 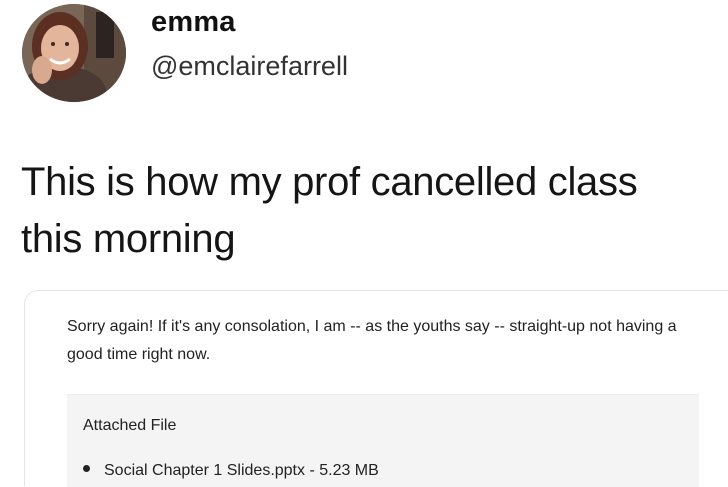 What do you see at coordinates (249, 66) in the screenshot?
I see `user-handle: @emclairefarrell` at bounding box center [249, 66].